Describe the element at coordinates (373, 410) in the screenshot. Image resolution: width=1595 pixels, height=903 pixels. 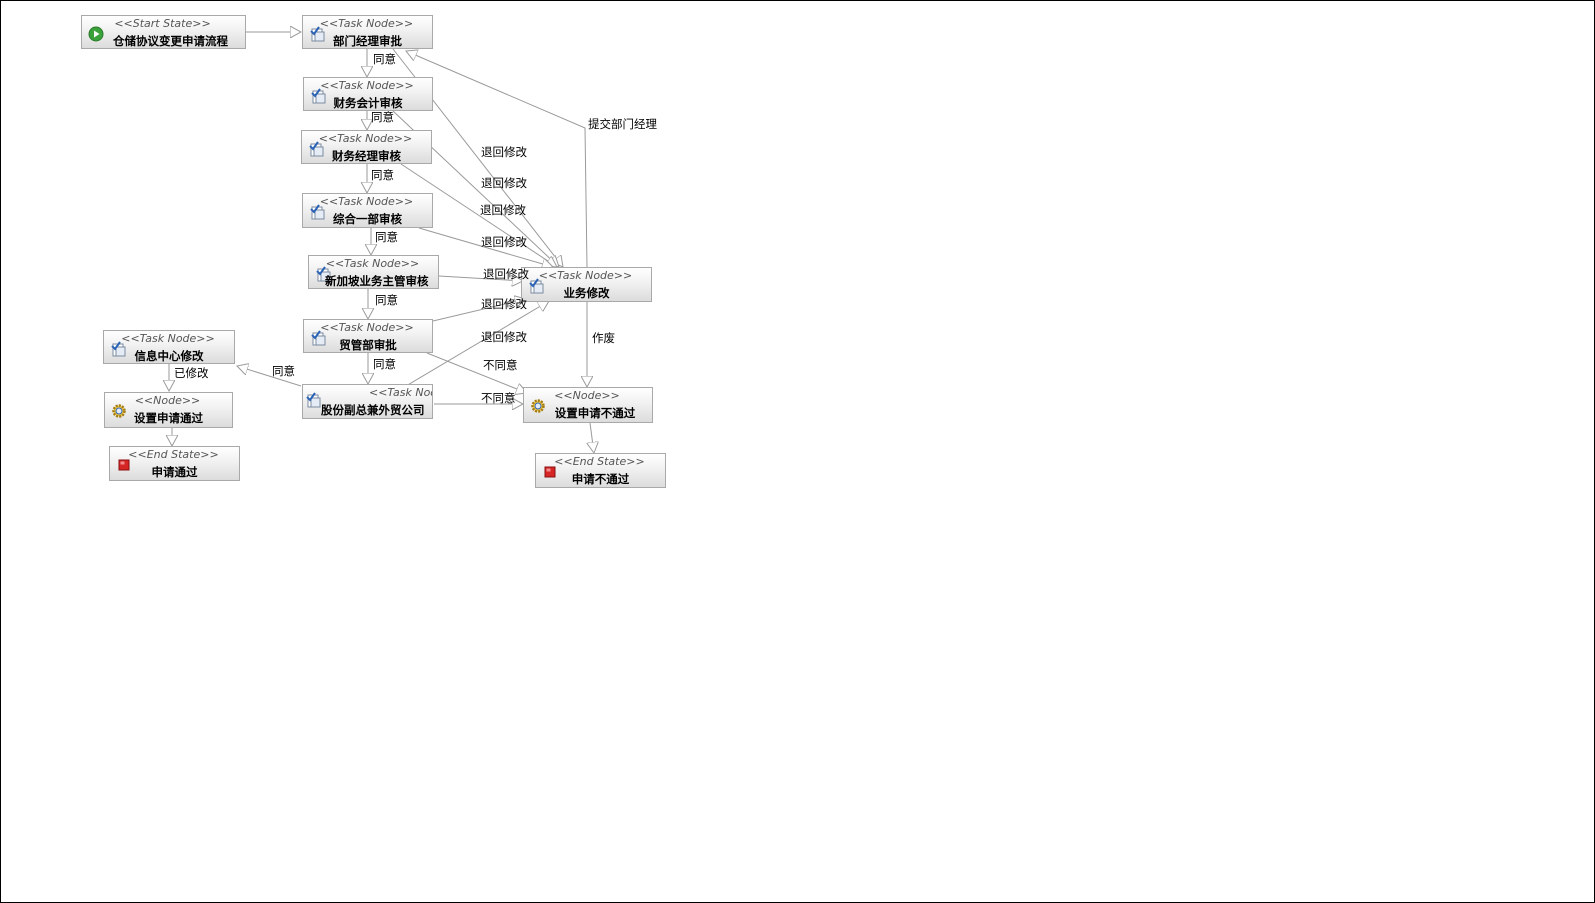
I see `node-name: 股份副总兼外贸公司` at that location.